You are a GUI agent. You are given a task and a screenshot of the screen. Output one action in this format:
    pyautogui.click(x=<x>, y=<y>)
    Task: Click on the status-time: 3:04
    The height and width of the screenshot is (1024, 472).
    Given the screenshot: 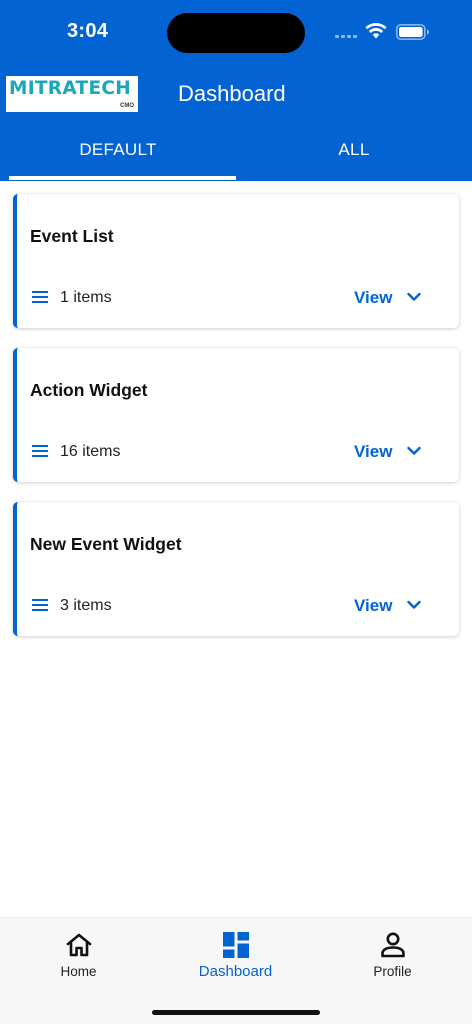 What is the action you would take?
    pyautogui.click(x=88, y=31)
    